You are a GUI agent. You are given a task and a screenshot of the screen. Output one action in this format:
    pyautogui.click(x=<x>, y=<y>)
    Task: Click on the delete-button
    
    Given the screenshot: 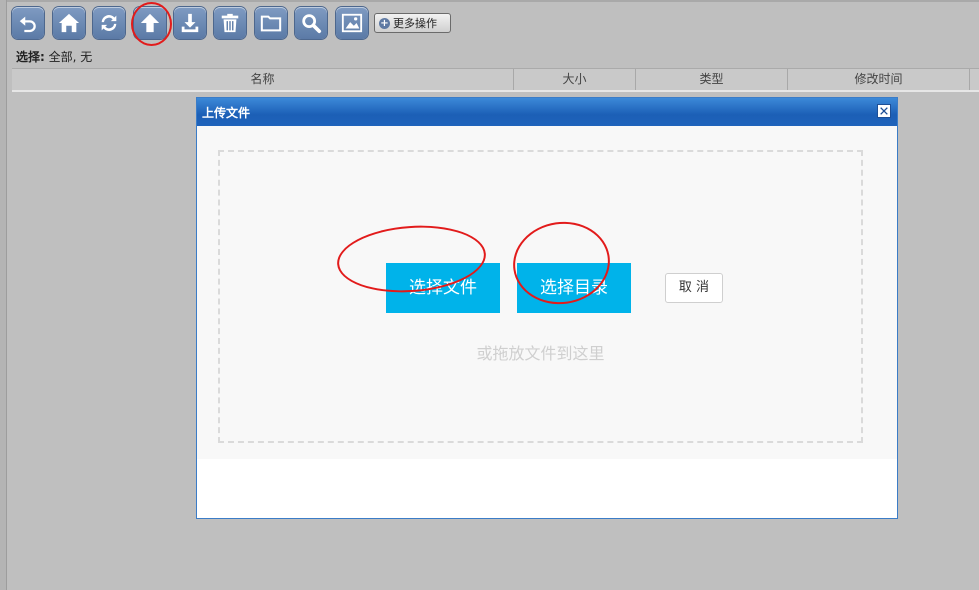 What is the action you would take?
    pyautogui.click(x=230, y=23)
    